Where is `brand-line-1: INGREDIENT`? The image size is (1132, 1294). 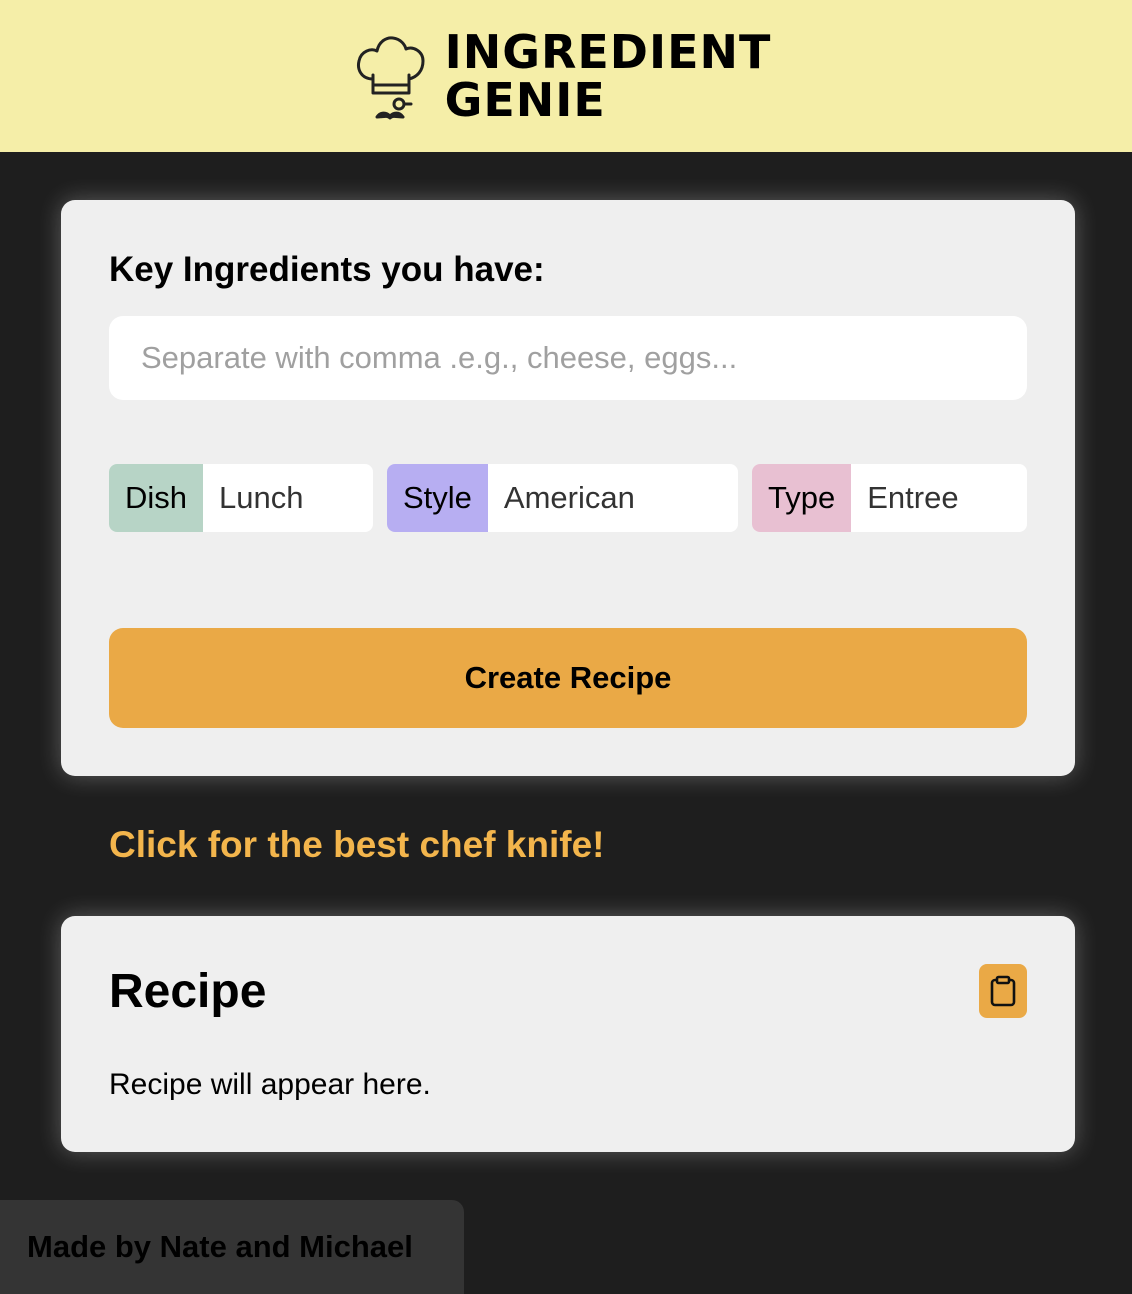
brand-line-1: INGREDIENT is located at coordinates (608, 52).